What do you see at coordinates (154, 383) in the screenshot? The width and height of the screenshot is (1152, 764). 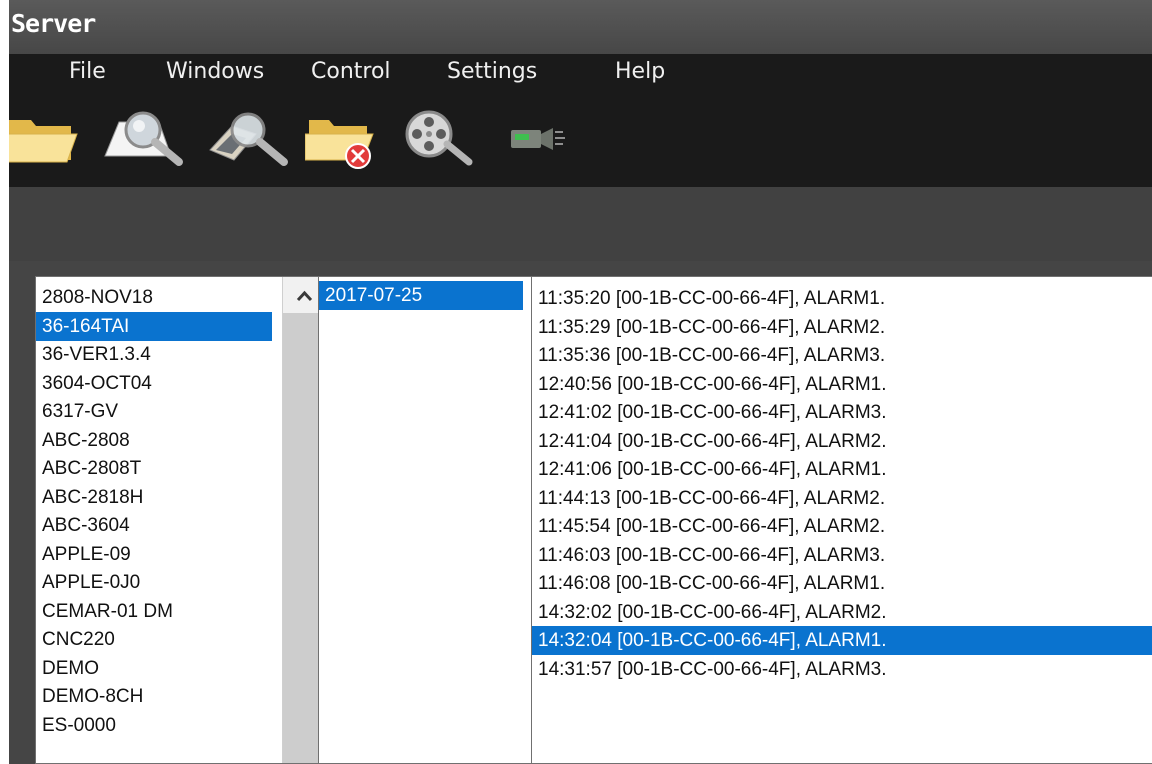 I see `device-list-item: 3604-OCT04` at bounding box center [154, 383].